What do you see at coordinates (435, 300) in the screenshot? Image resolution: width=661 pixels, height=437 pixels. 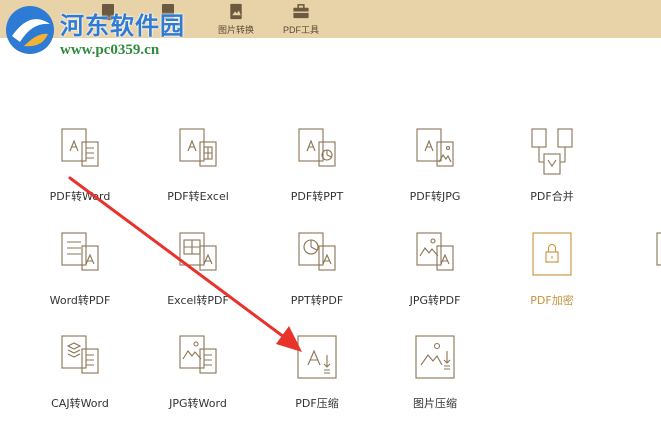 I see `tool-label: JPG转PDF` at bounding box center [435, 300].